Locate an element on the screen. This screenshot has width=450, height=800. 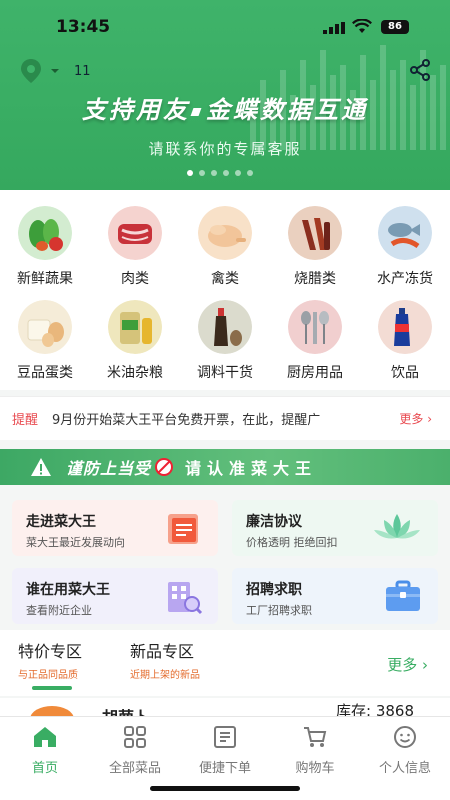
category-item-roast-meat: 烧腊类 is located at coordinates (315, 247).